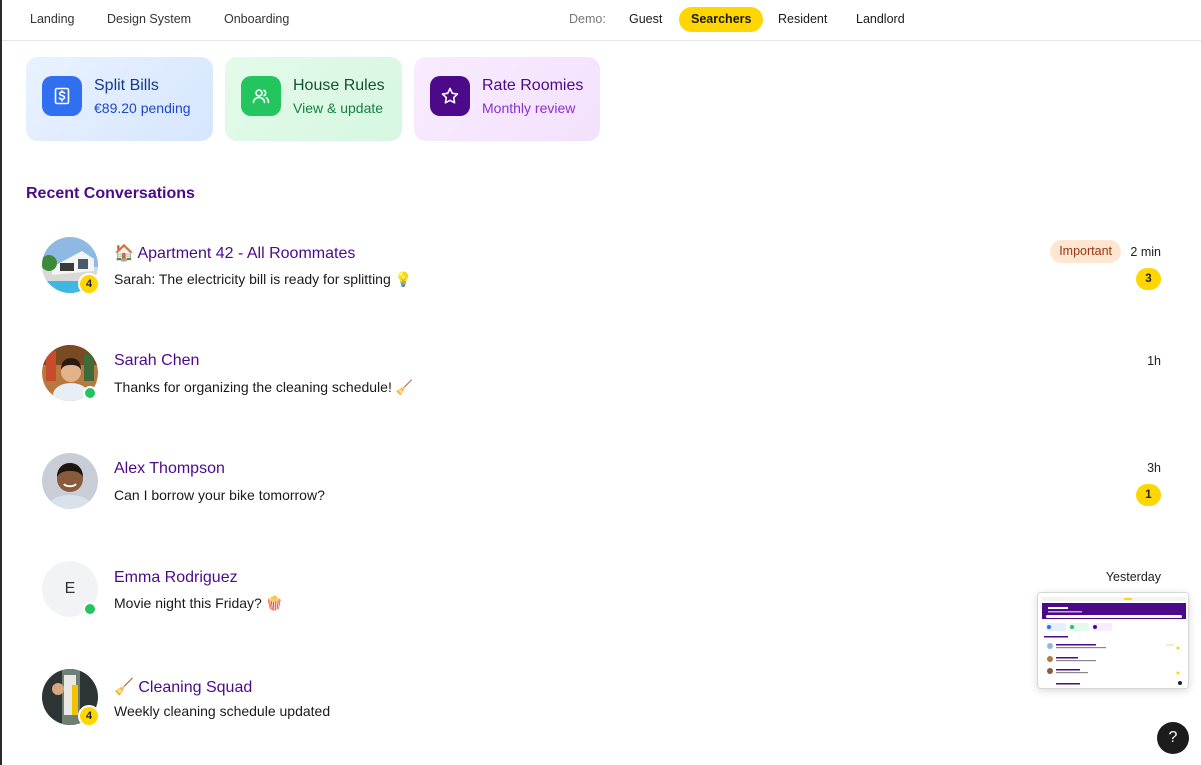 The width and height of the screenshot is (1201, 765). What do you see at coordinates (157, 360) in the screenshot?
I see `conversation-name: Sarah Chen` at bounding box center [157, 360].